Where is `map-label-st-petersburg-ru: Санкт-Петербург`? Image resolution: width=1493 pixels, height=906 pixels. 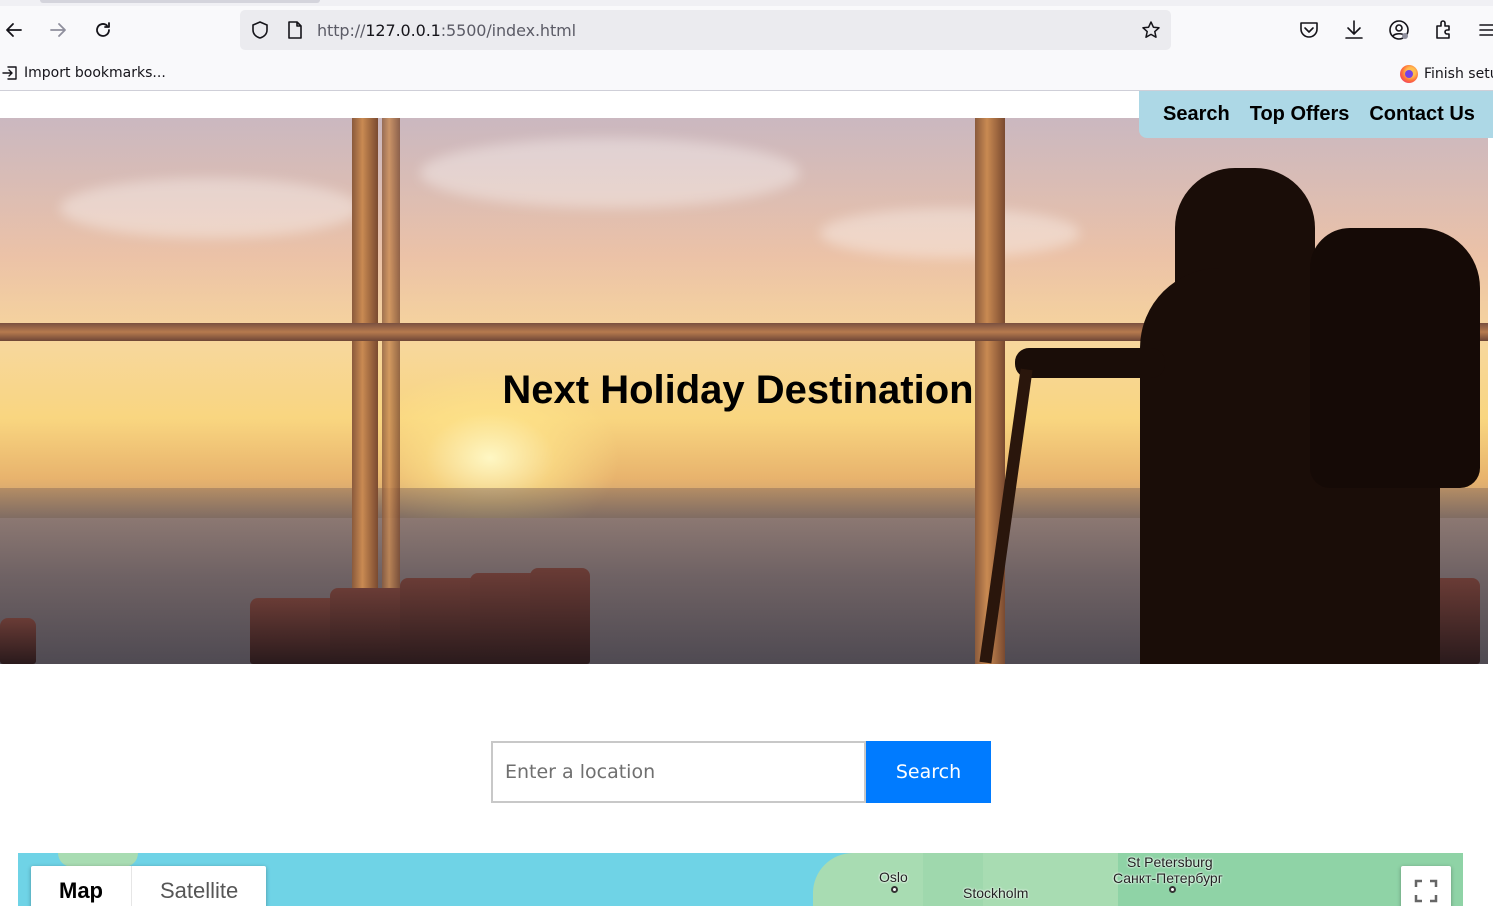 map-label-st-petersburg-ru: Санкт-Петербург is located at coordinates (1168, 878).